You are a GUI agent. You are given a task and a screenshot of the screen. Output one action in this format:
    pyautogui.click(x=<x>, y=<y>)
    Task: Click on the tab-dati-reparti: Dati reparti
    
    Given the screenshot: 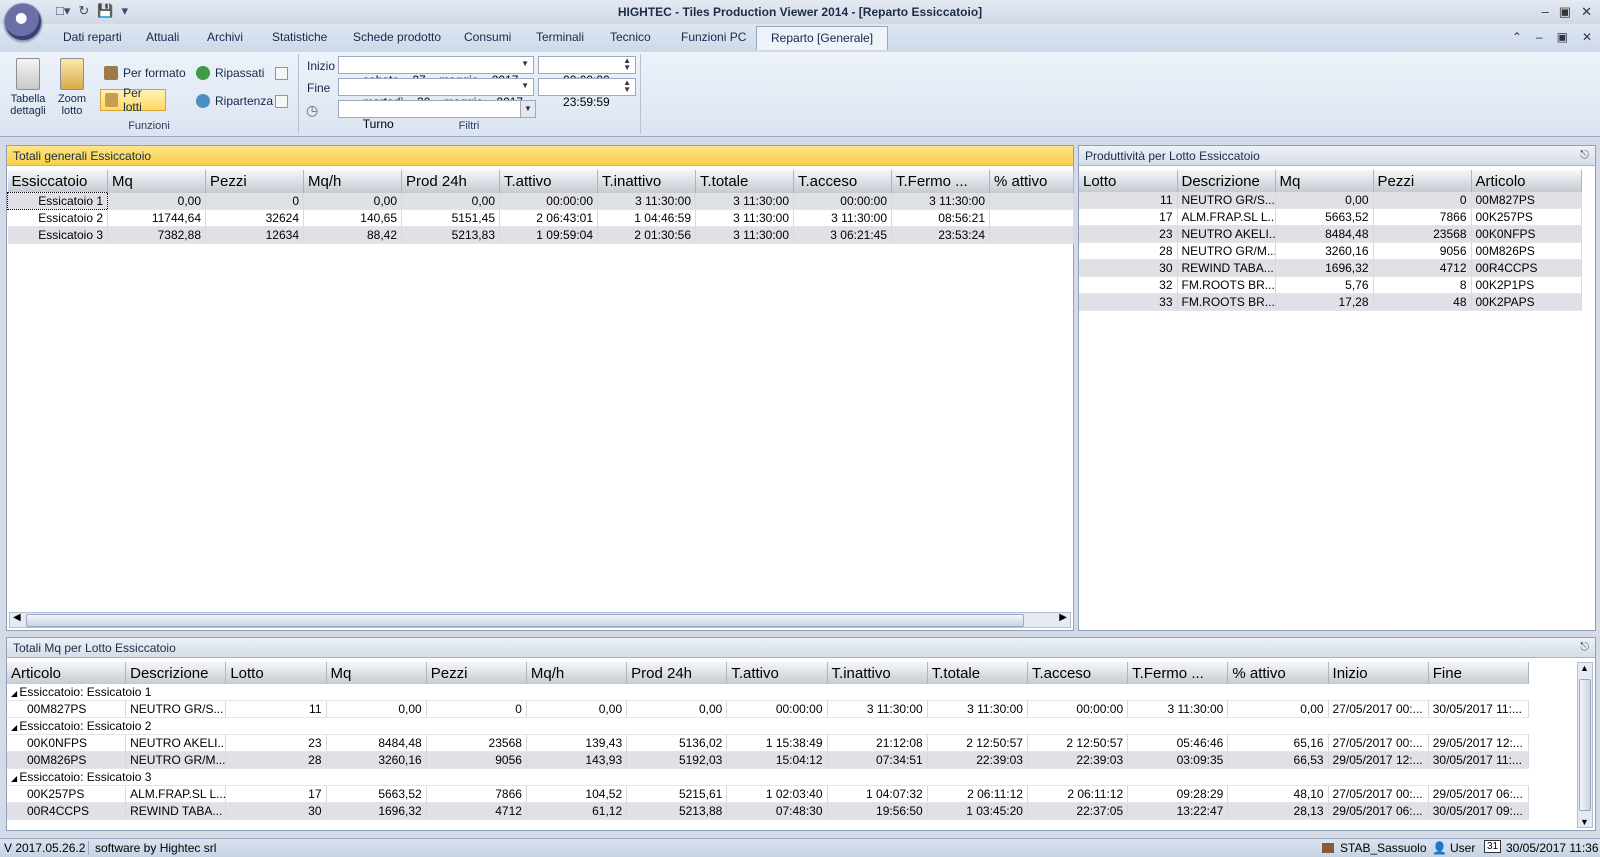 What is the action you would take?
    pyautogui.click(x=92, y=37)
    